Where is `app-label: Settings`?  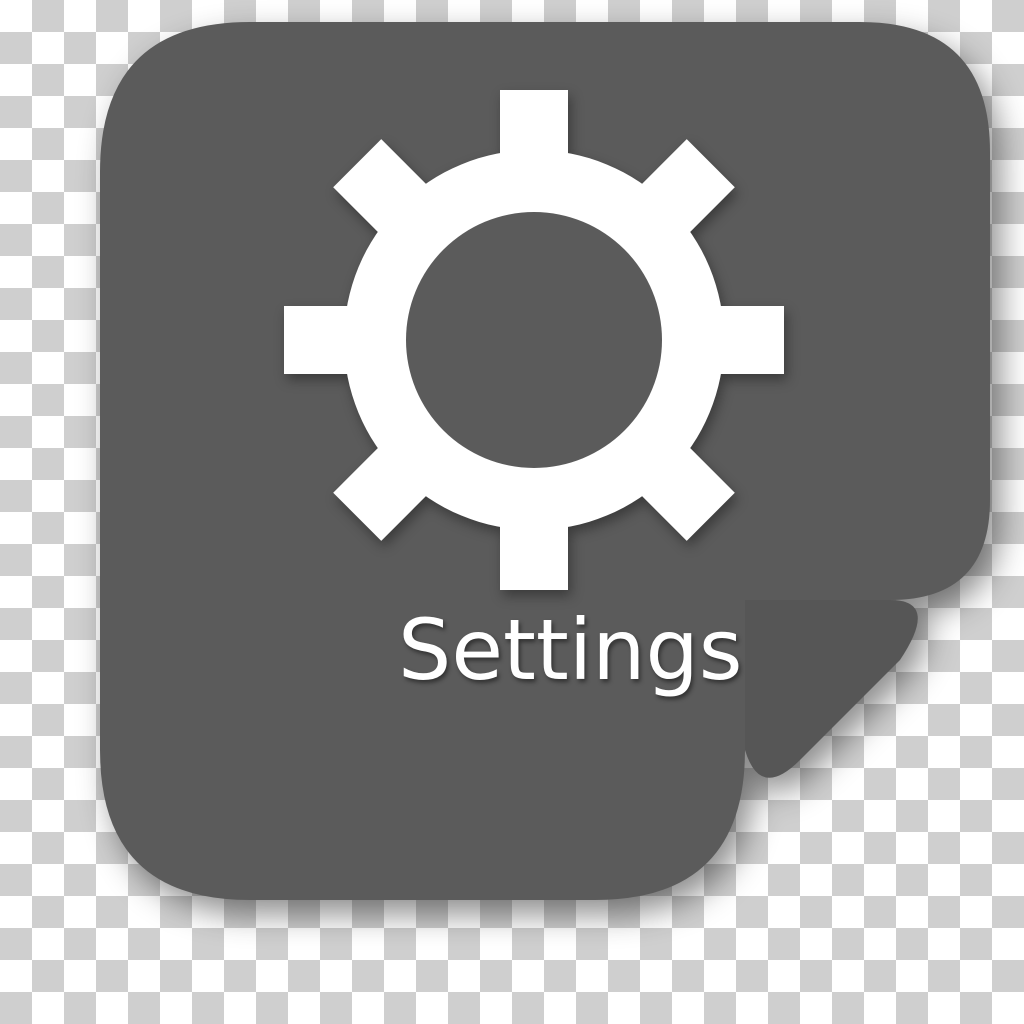
app-label: Settings is located at coordinates (570, 650).